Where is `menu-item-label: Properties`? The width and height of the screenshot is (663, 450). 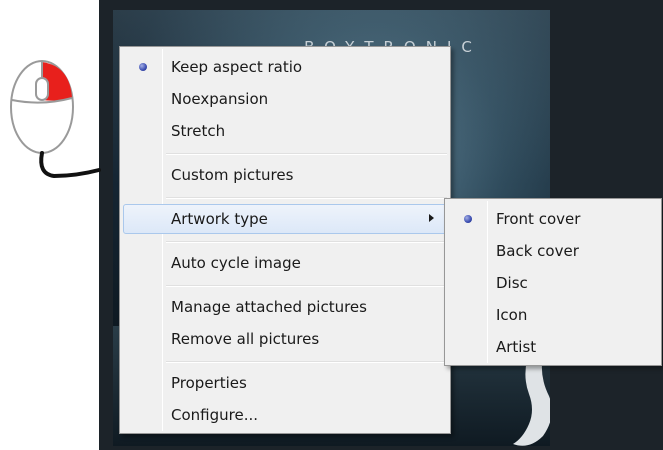 menu-item-label: Properties is located at coordinates (209, 383).